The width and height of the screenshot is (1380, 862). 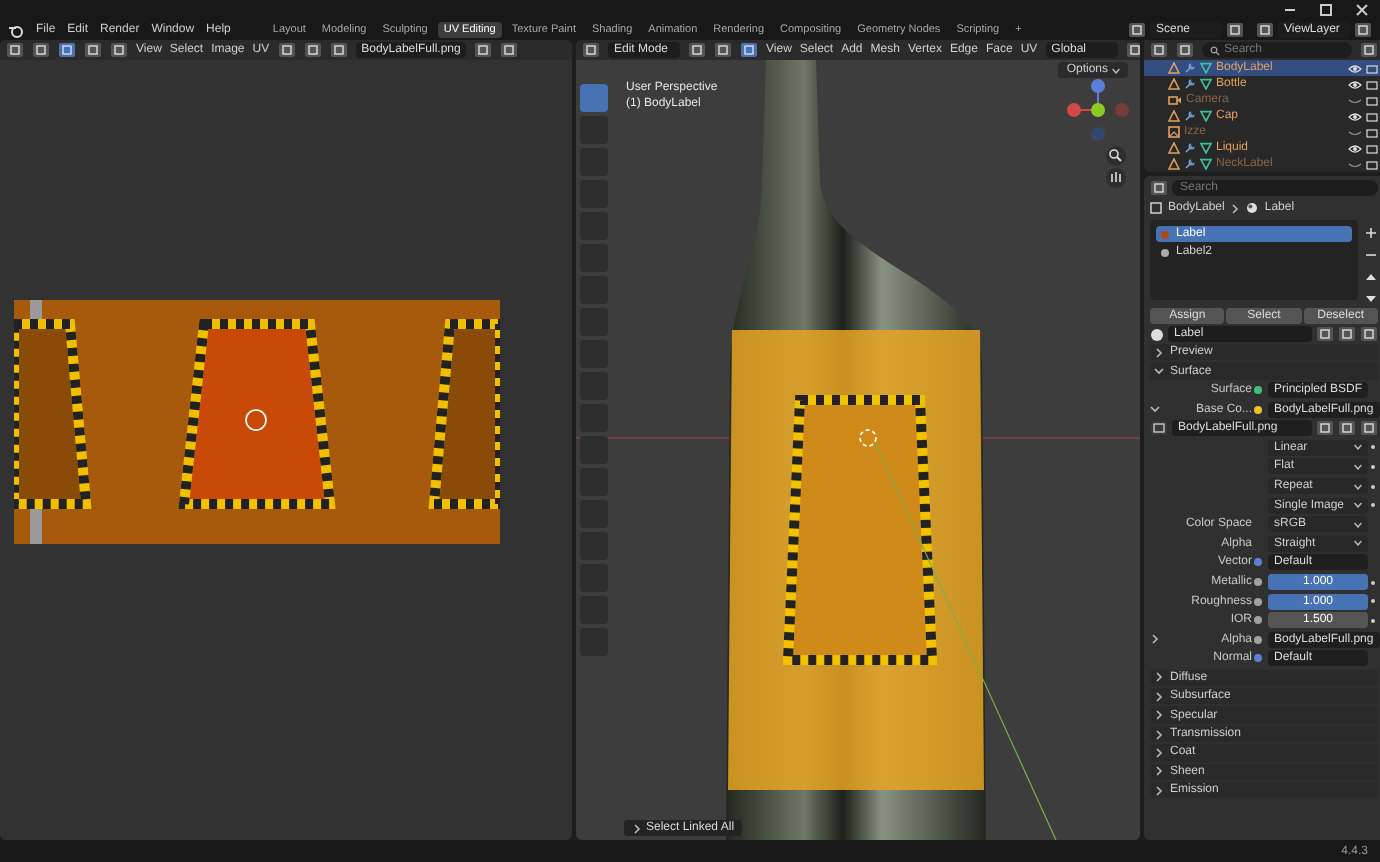 I want to click on up-arrow-icon, so click(x=1371, y=277).